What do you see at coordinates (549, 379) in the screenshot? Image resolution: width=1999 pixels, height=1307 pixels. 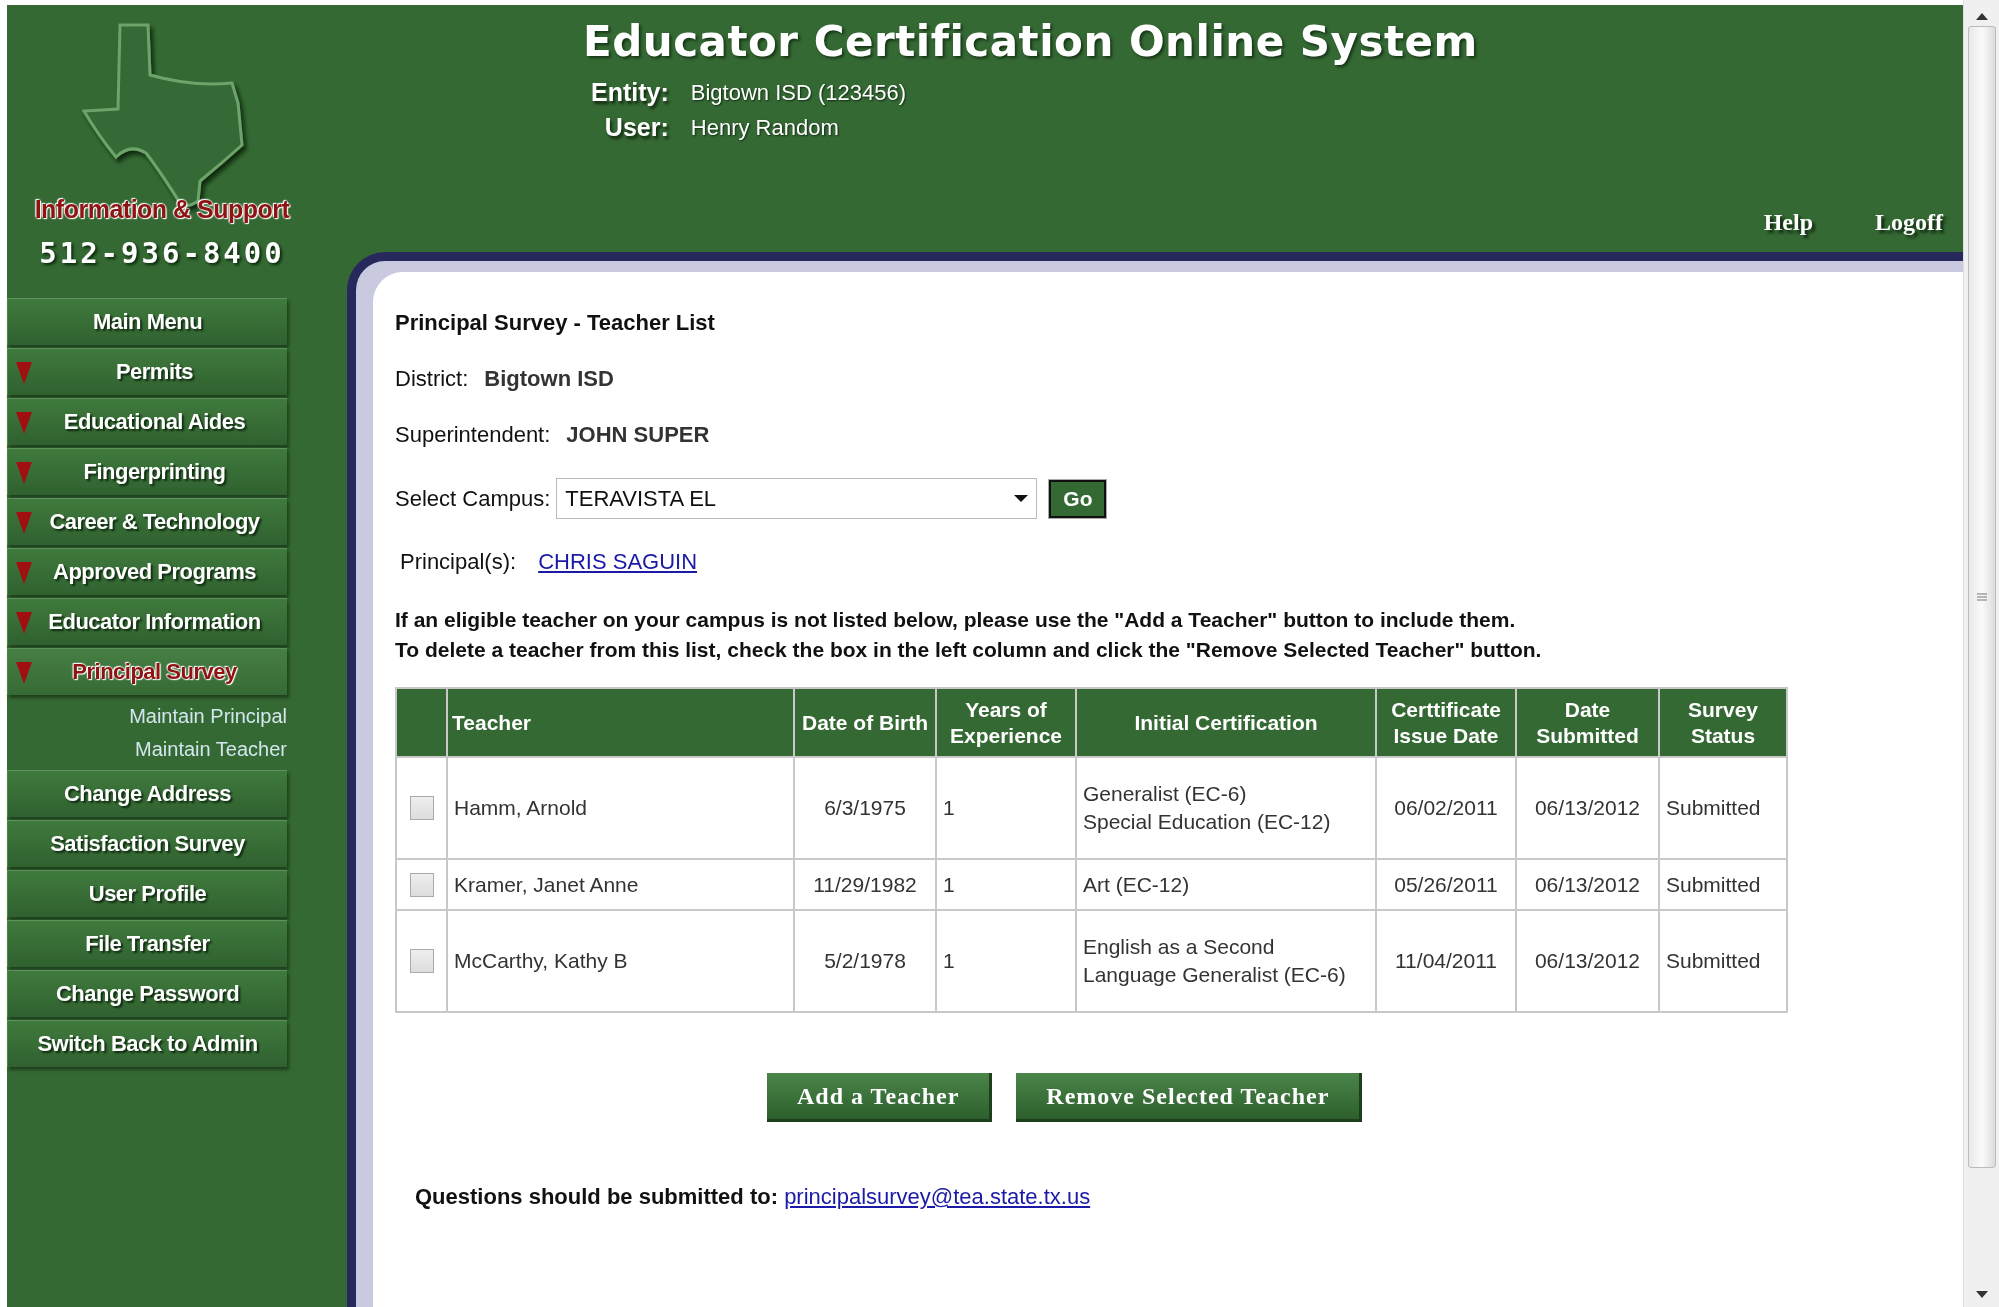 I see `district-value: Bigtown ISD` at bounding box center [549, 379].